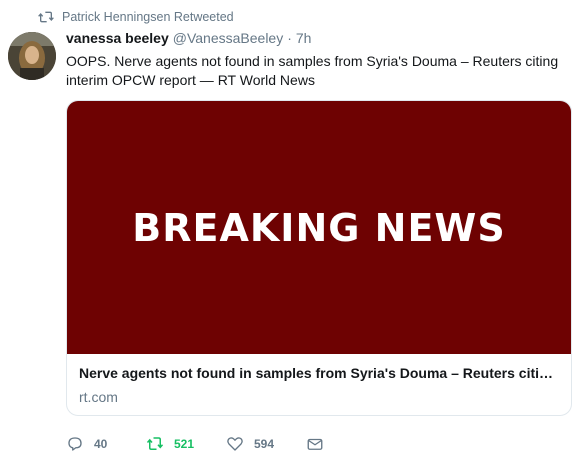 The width and height of the screenshot is (584, 458). Describe the element at coordinates (304, 38) in the screenshot. I see `tweet-timestamp: 7h` at that location.